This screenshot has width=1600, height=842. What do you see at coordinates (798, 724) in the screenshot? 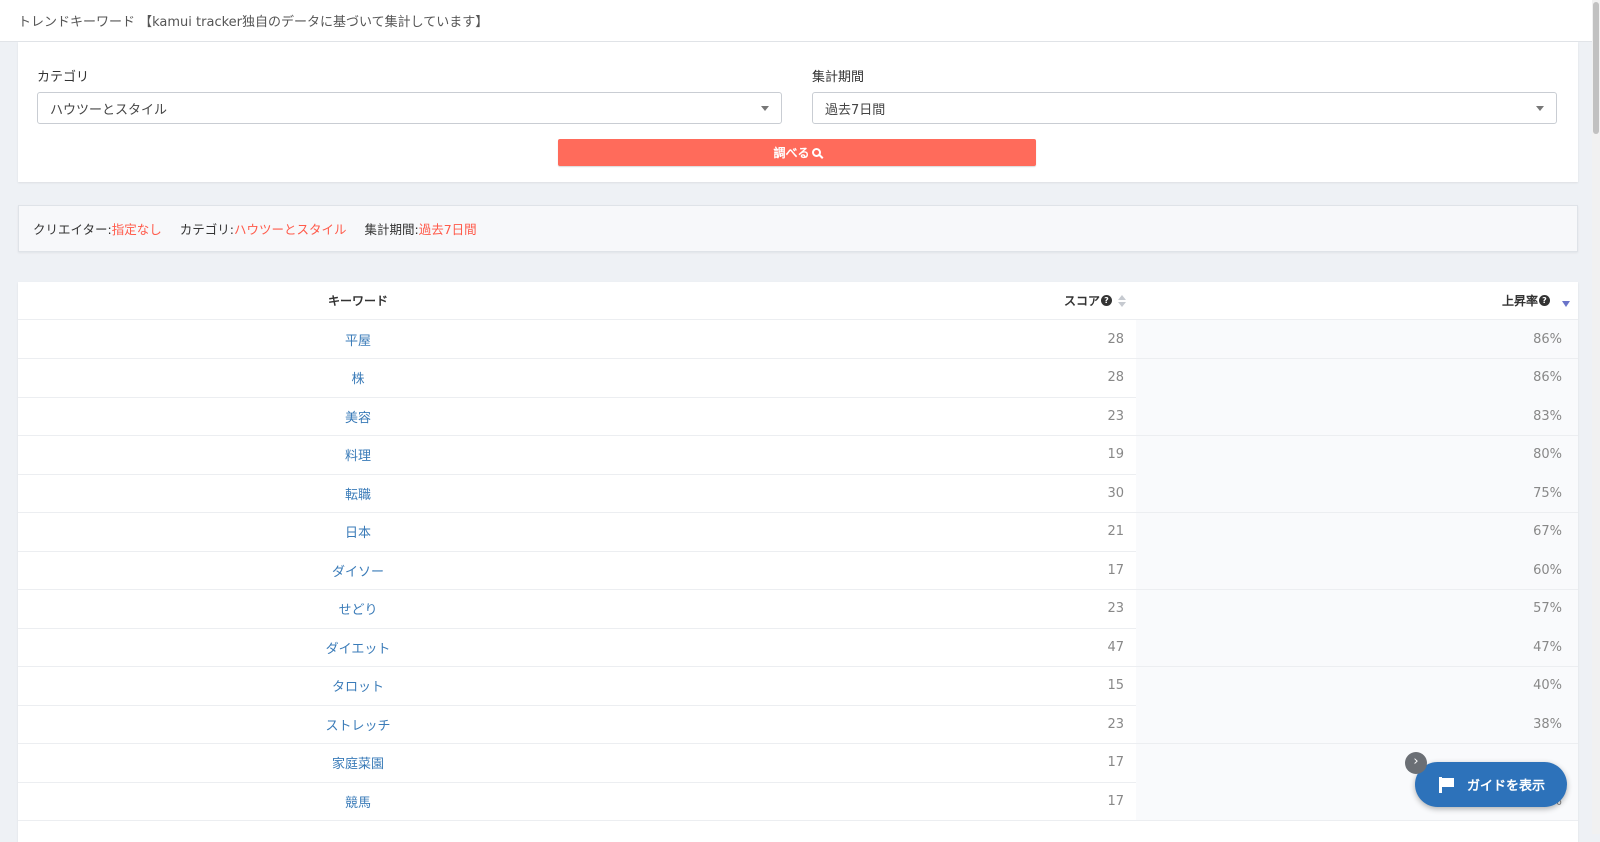
I see `table-row: ストレッチ 23 38%` at bounding box center [798, 724].